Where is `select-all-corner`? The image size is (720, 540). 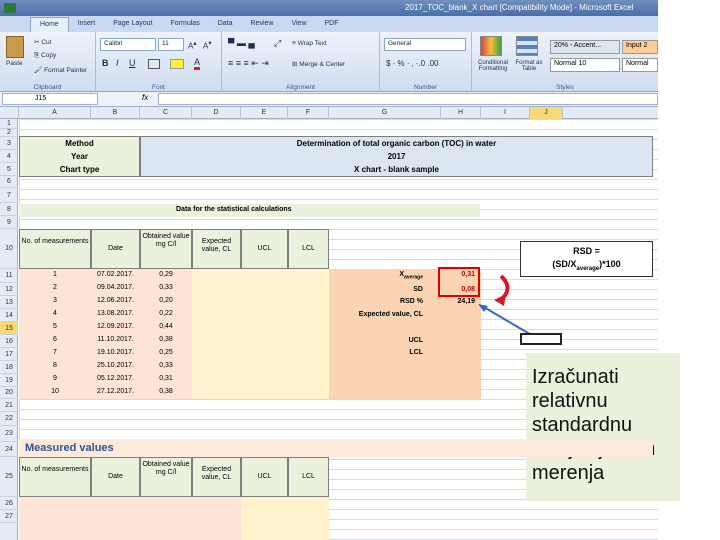
select-all-corner is located at coordinates (9, 113).